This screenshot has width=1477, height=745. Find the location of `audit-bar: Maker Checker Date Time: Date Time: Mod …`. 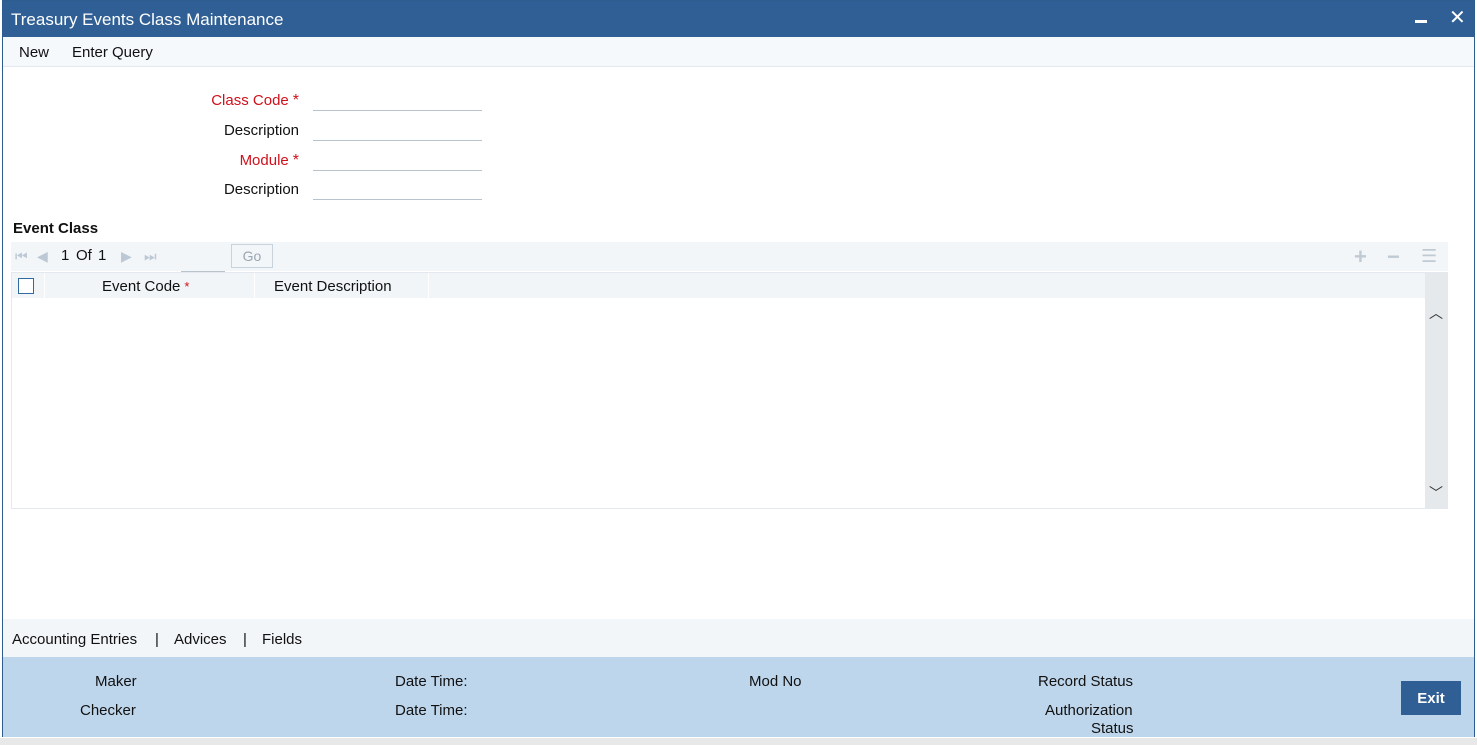

audit-bar: Maker Checker Date Time: Date Time: Mod … is located at coordinates (738, 697).